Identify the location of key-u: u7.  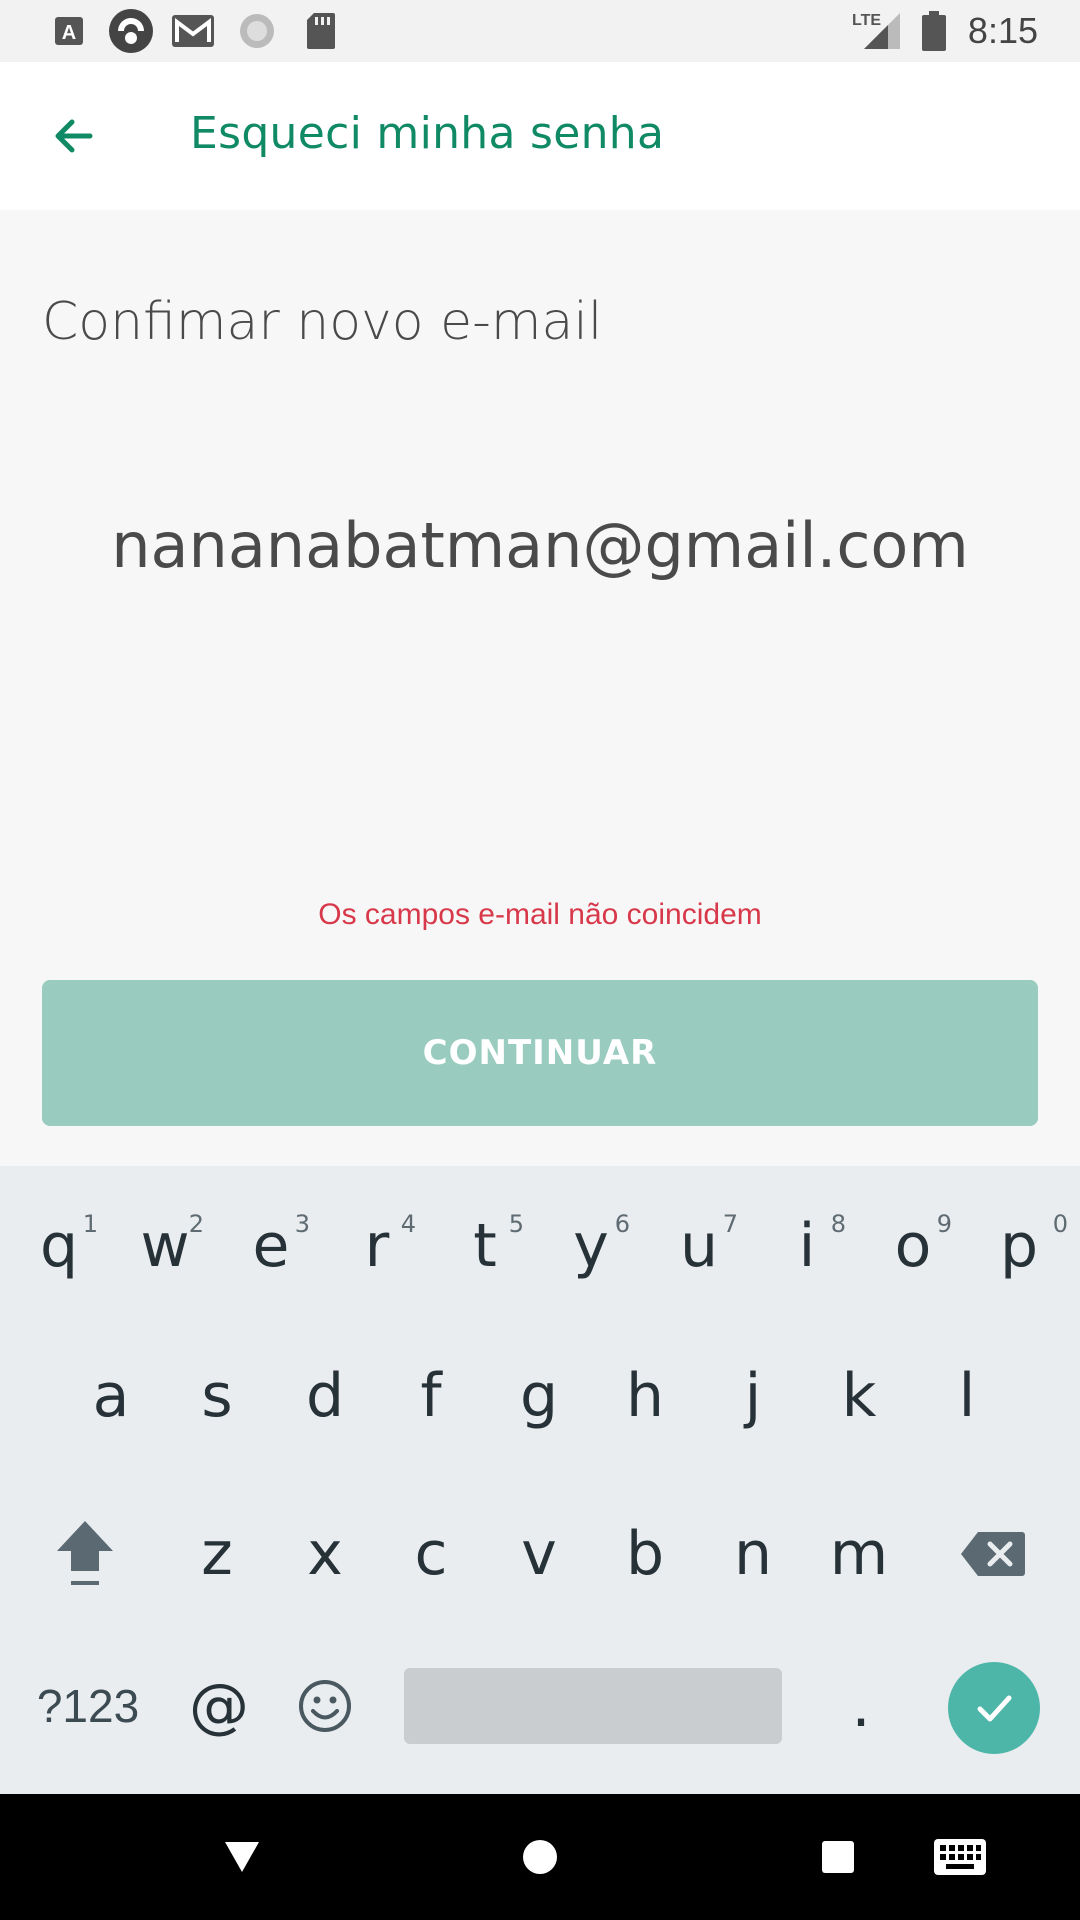
(699, 1246).